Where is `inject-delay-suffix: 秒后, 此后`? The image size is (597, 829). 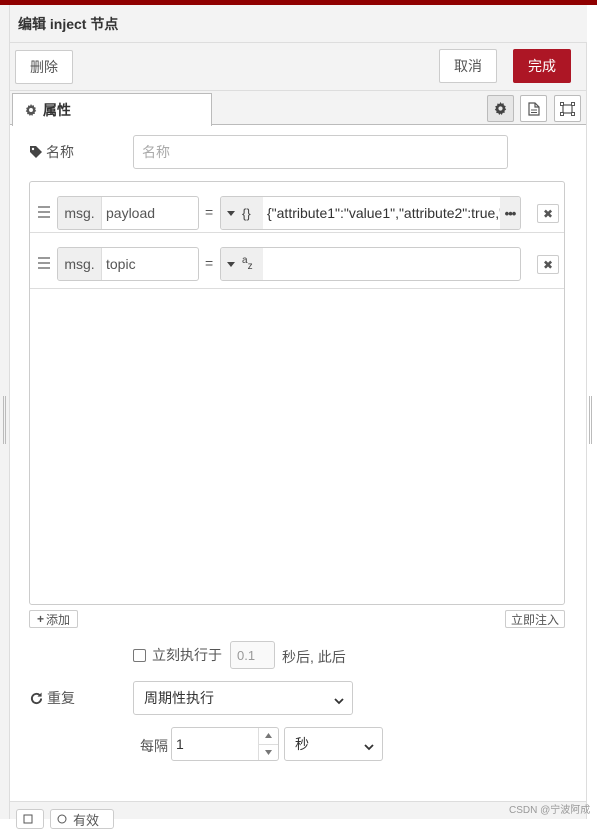
inject-delay-suffix: 秒后, 此后 is located at coordinates (314, 657).